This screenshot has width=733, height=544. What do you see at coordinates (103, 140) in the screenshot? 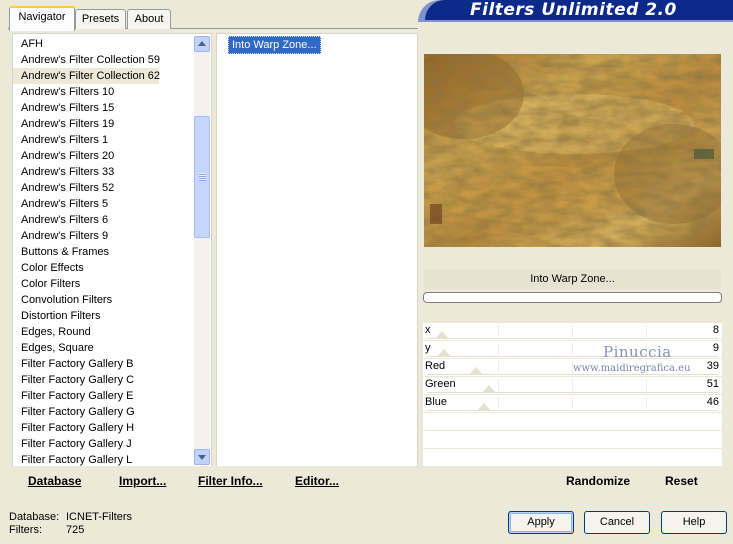
I see `category-item: Andrew's Filters 1` at bounding box center [103, 140].